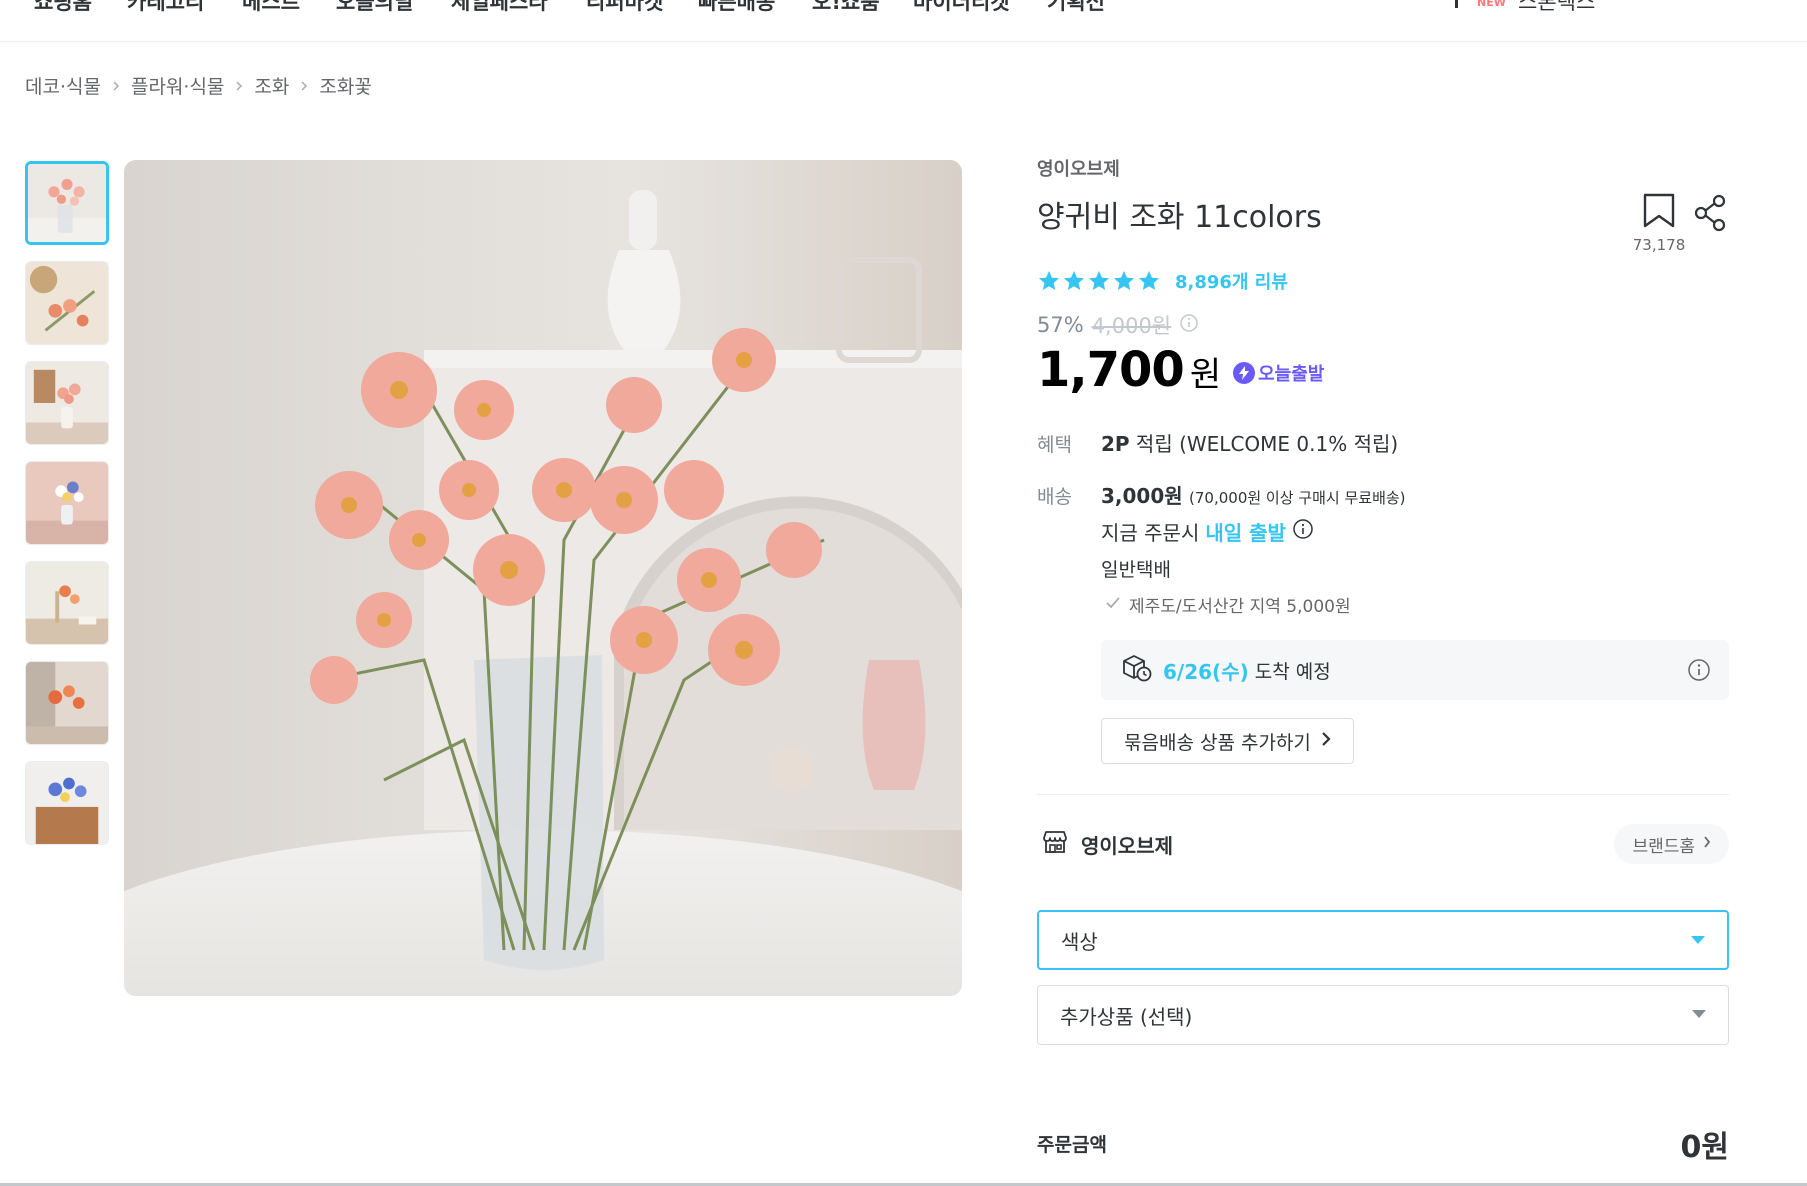  I want to click on shipping-departure: 내일 출발, so click(1245, 533).